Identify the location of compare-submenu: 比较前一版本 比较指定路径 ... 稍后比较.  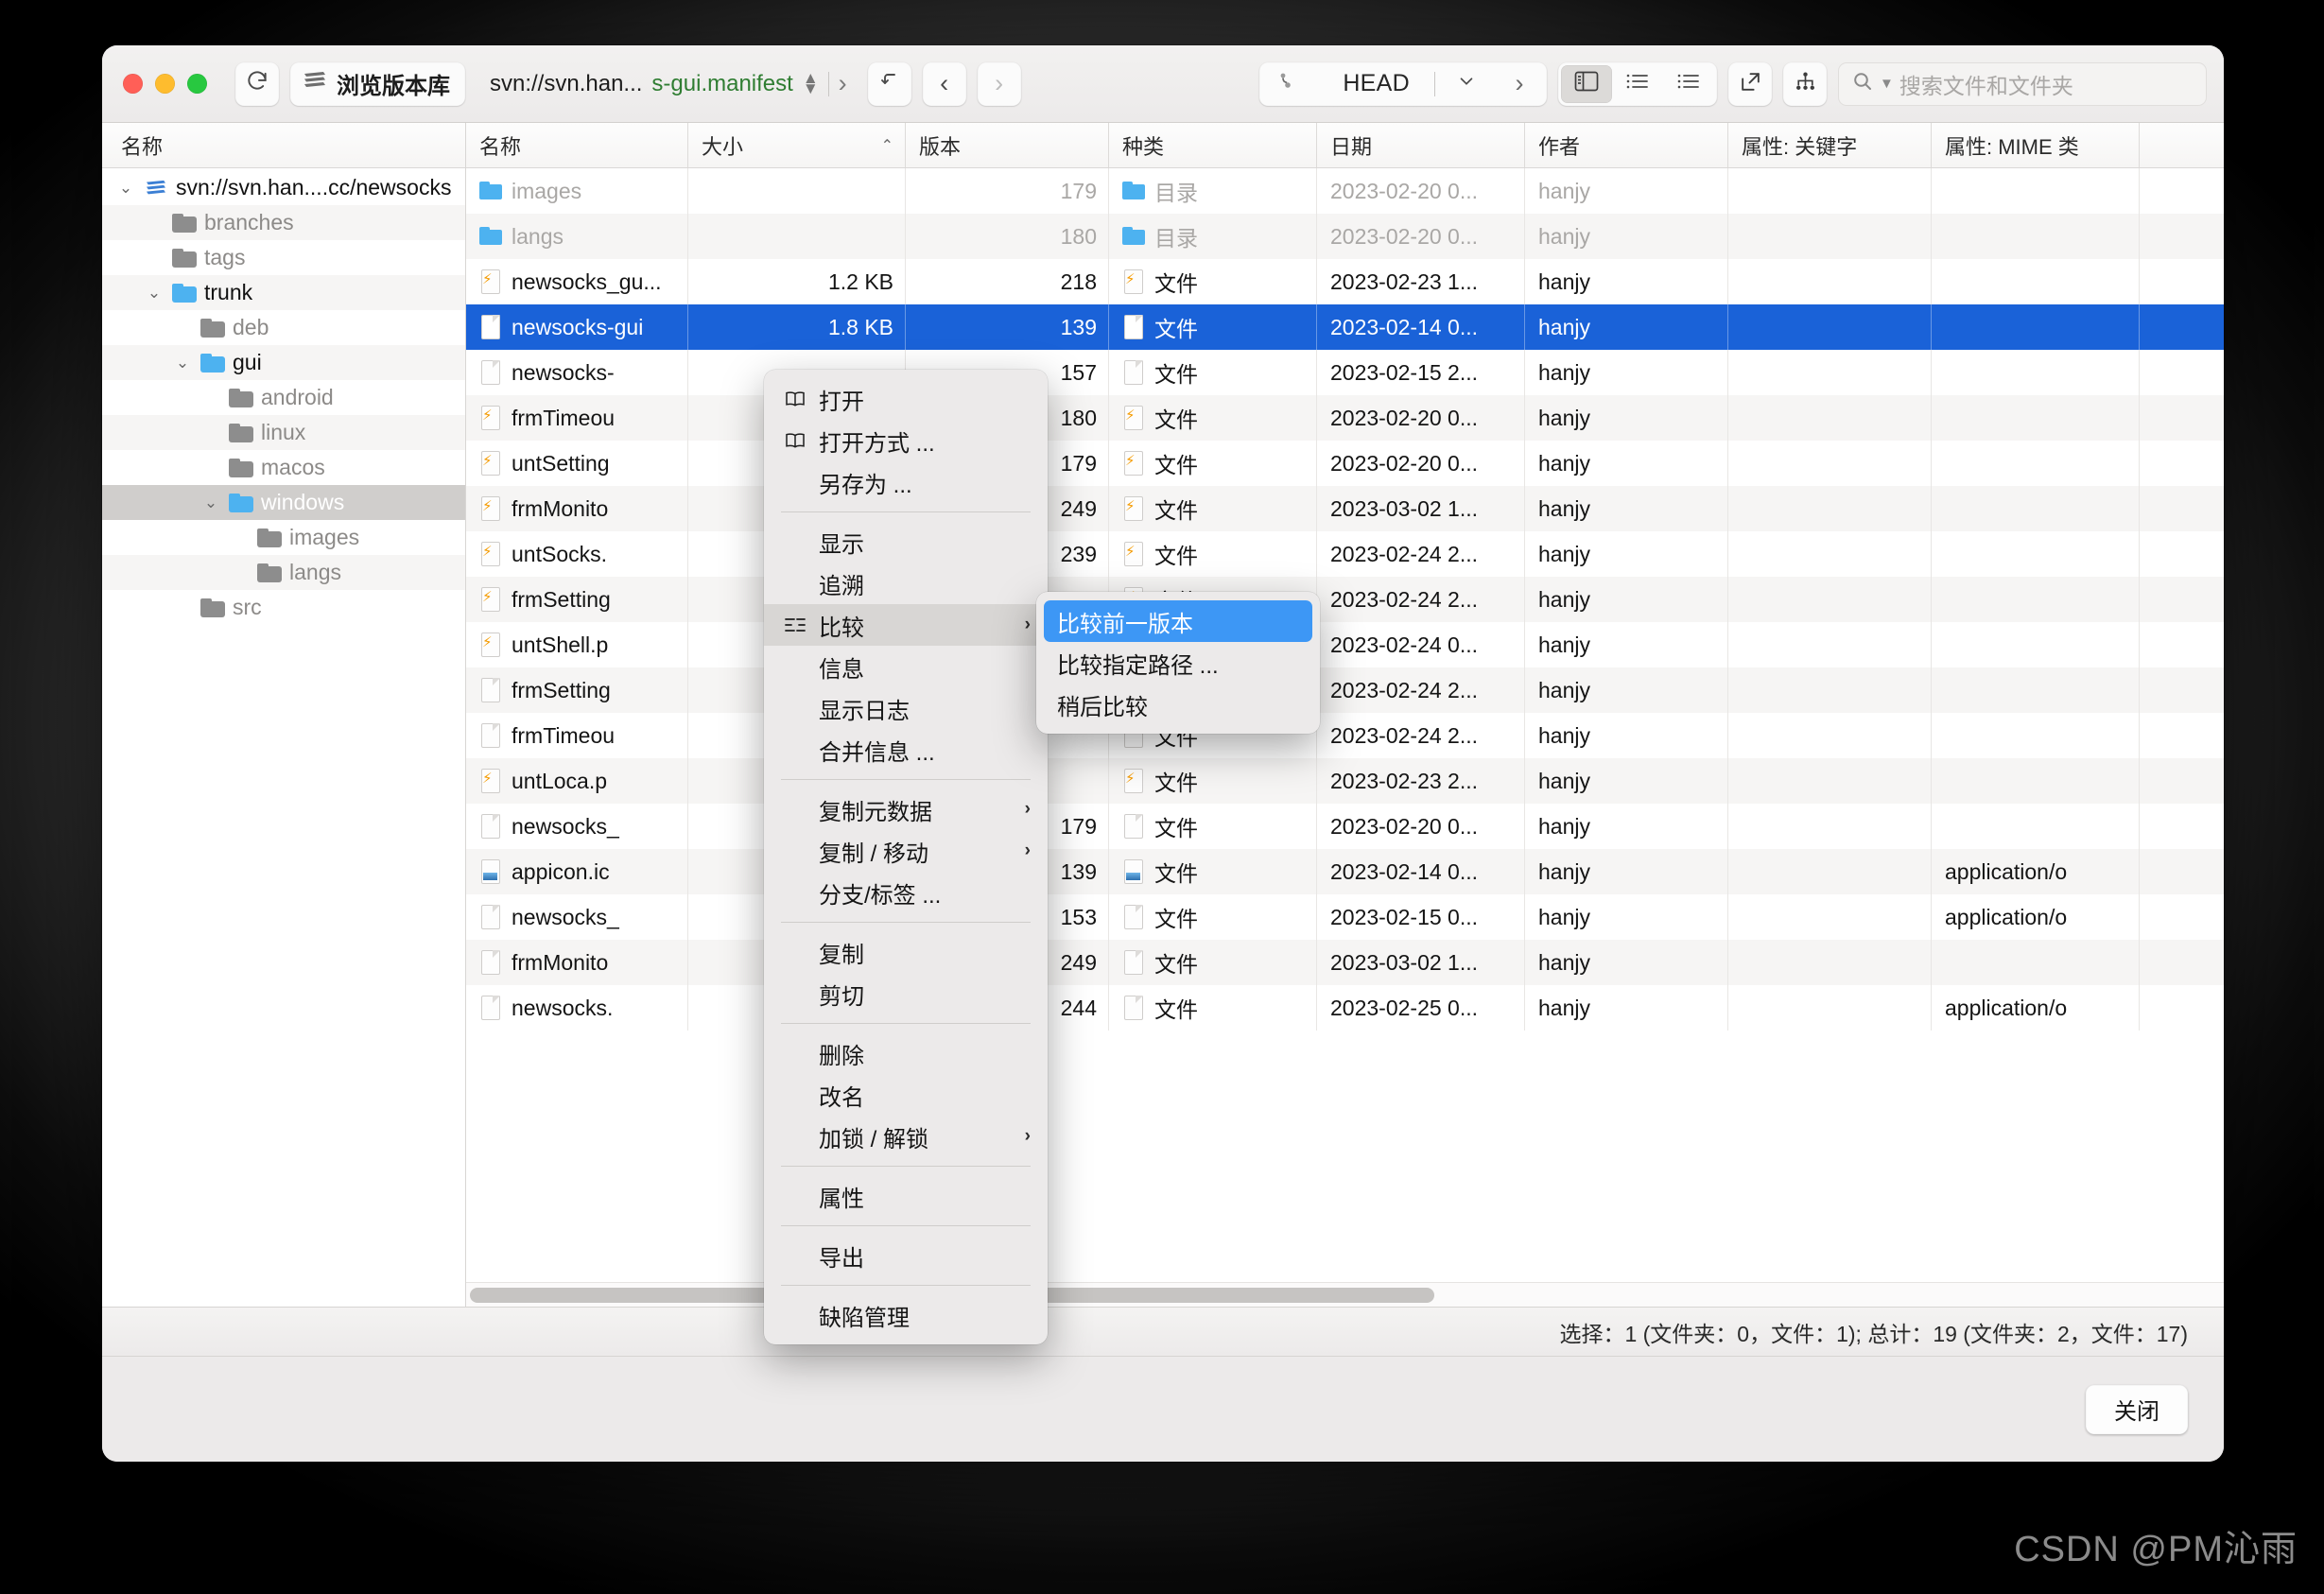
(1178, 663).